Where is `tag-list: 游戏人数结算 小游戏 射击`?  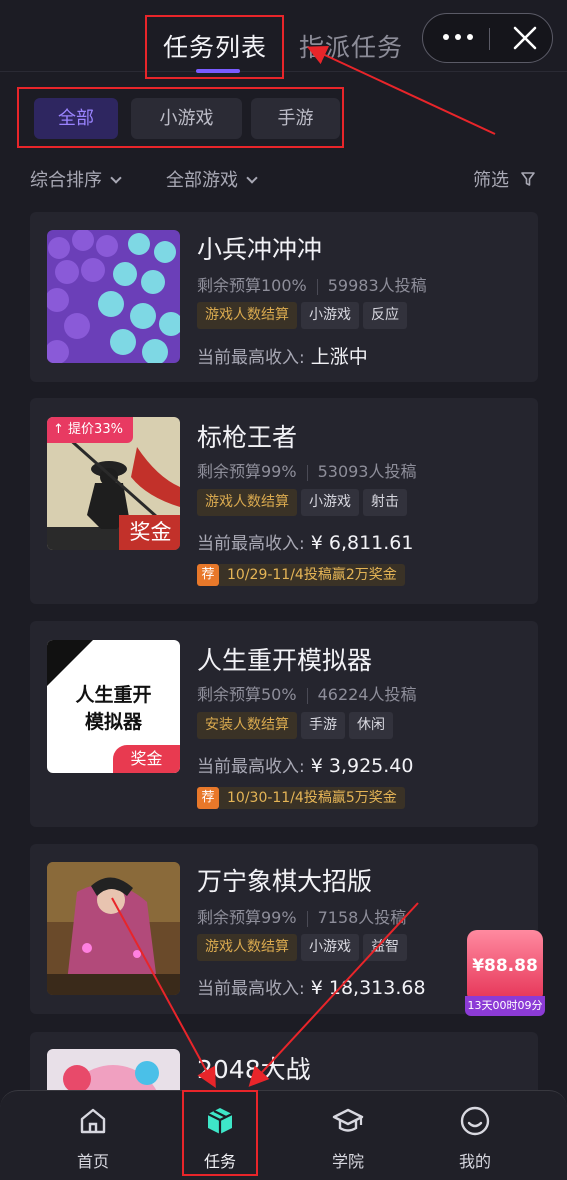 tag-list: 游戏人数结算 小游戏 射击 is located at coordinates (304, 502).